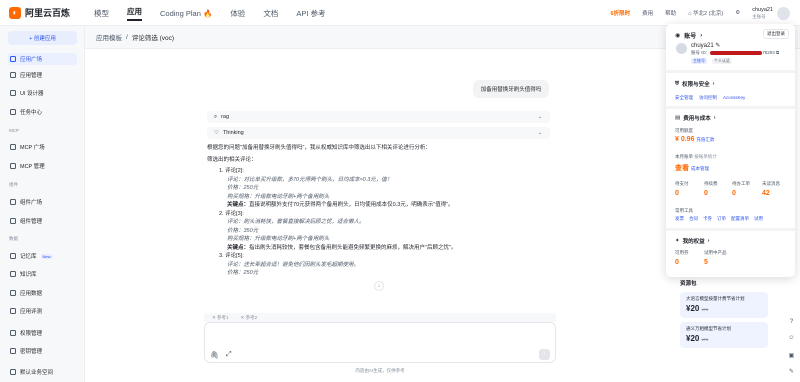 This screenshot has height=382, width=800. I want to click on redaction-mark, so click(736, 52).